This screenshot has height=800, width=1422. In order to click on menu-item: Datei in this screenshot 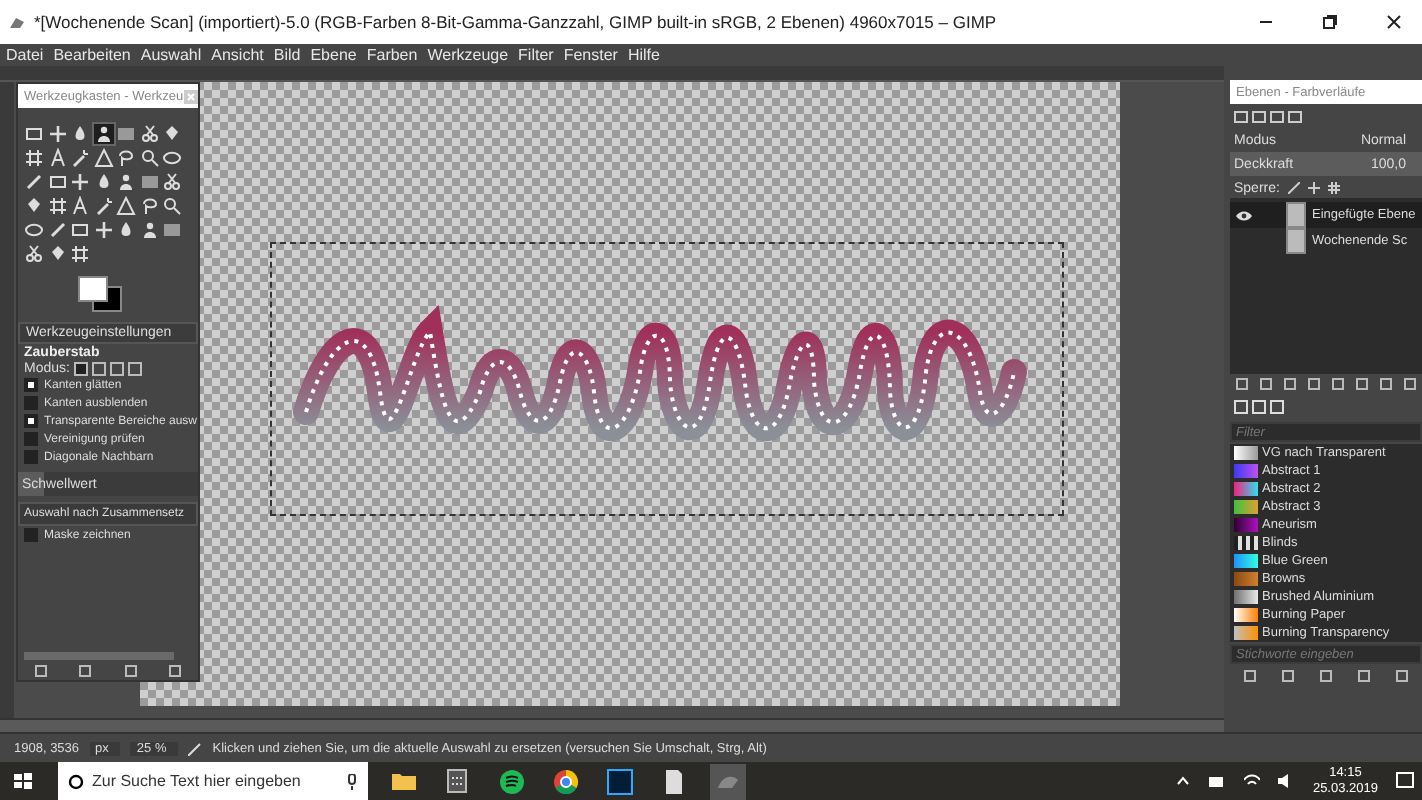, I will do `click(25, 55)`.